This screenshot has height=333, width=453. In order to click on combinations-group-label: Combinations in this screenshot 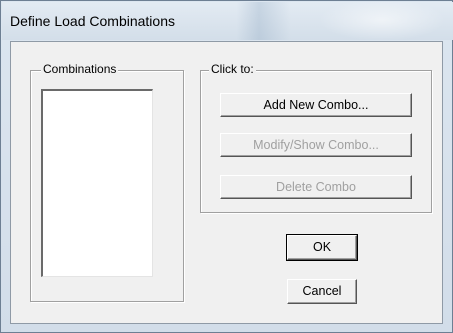, I will do `click(80, 69)`.